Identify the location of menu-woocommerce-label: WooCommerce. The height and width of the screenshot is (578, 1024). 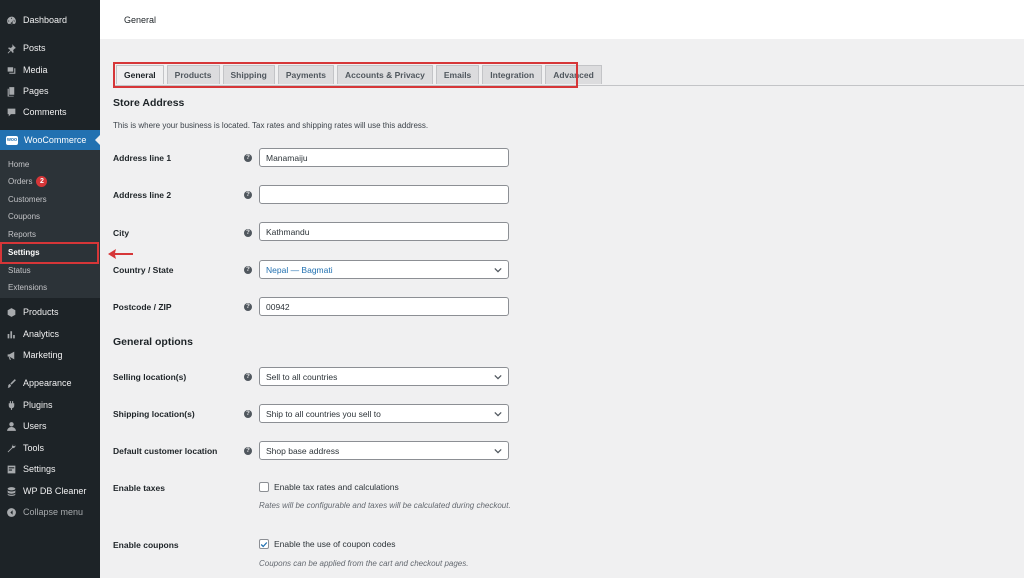
(55, 140).